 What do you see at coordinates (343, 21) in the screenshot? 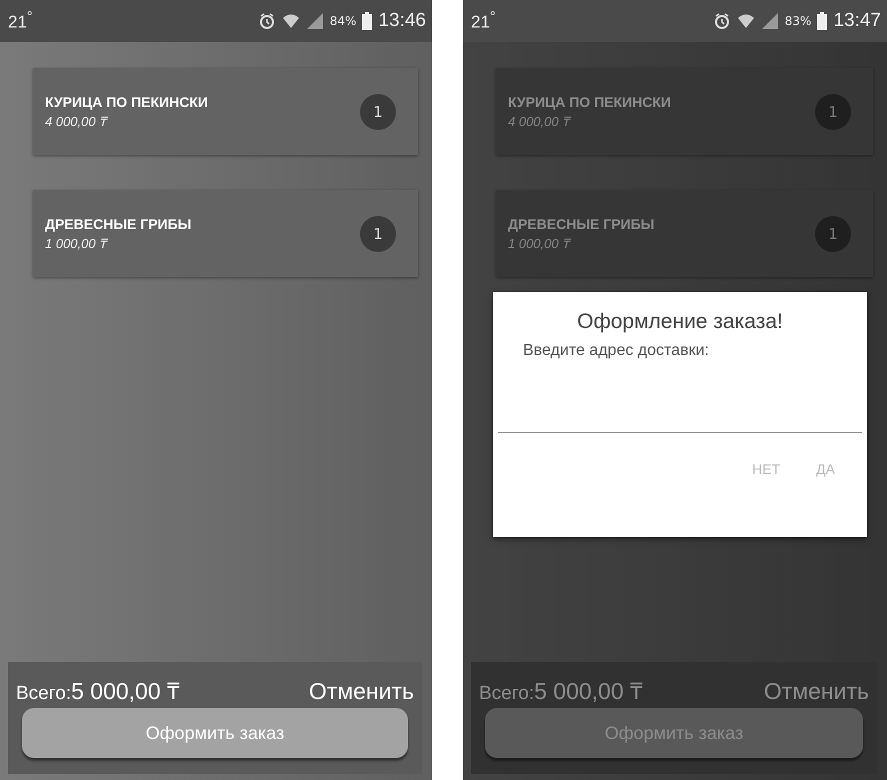
I see `battery-percent: 84%` at bounding box center [343, 21].